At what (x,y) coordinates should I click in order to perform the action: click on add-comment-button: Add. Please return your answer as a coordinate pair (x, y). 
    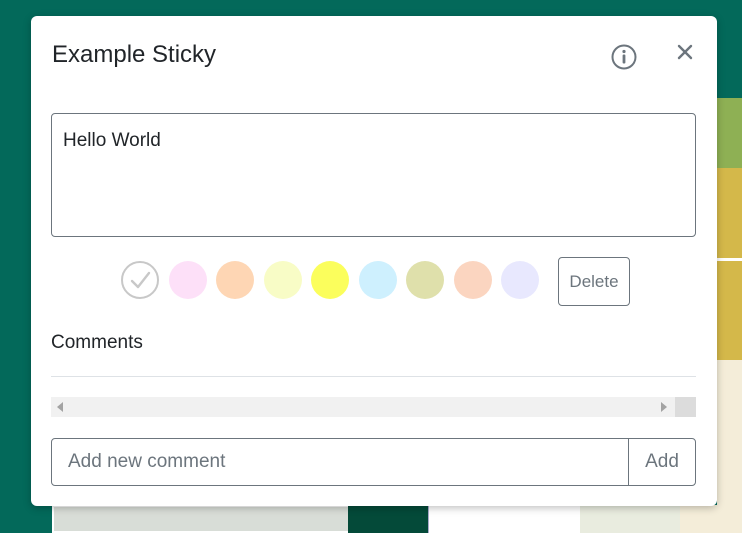
    Looking at the image, I should click on (662, 462).